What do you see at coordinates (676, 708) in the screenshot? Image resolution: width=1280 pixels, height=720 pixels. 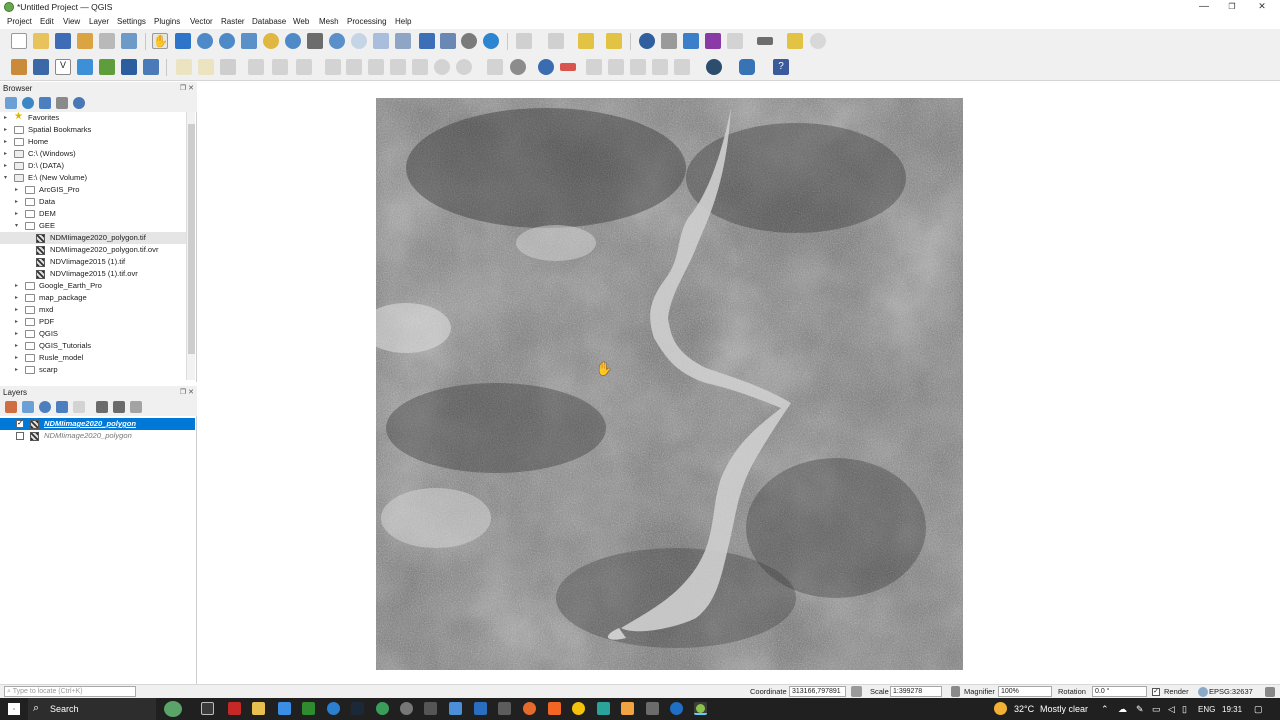 I see `app-icon-blue-round` at bounding box center [676, 708].